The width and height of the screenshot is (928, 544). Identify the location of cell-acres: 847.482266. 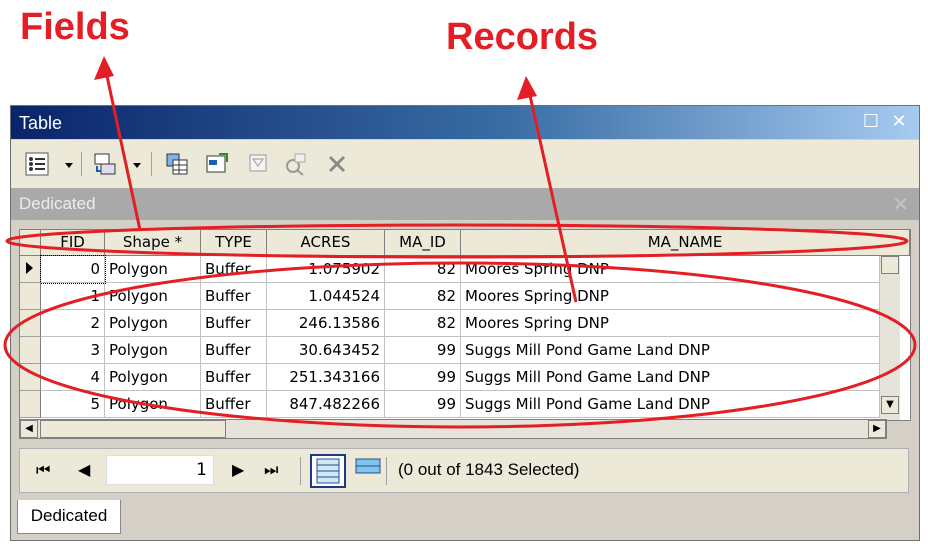
(326, 404).